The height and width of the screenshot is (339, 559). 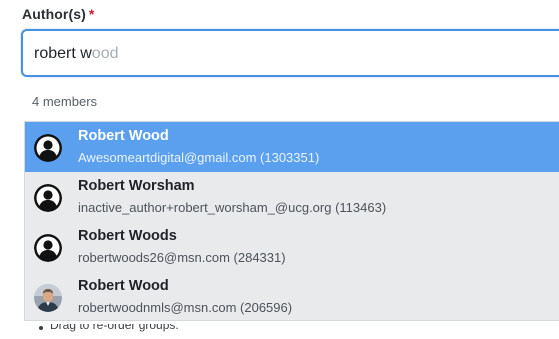 I want to click on input-value: robert wood, so click(x=76, y=54).